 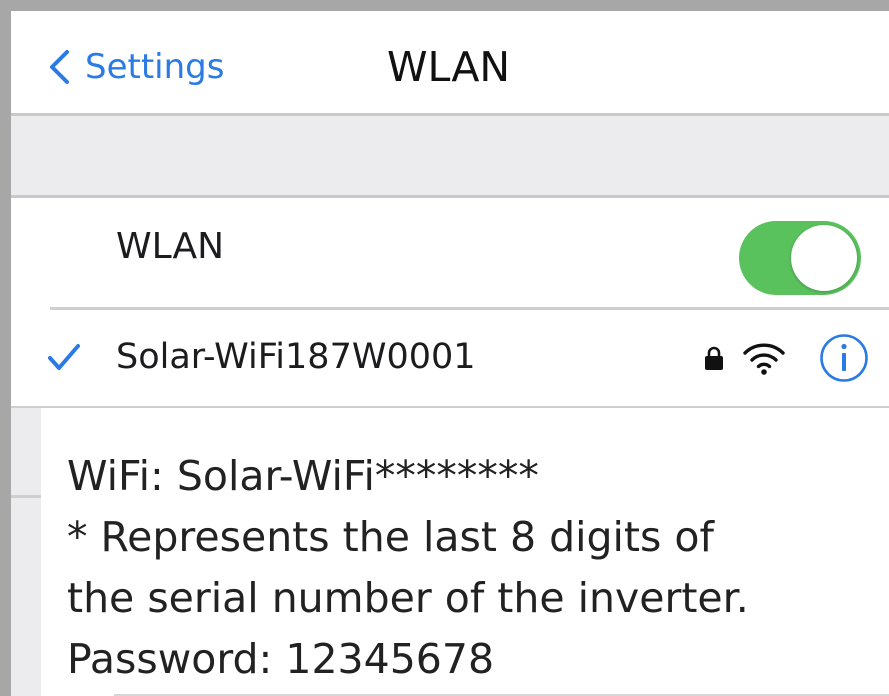 What do you see at coordinates (450, 157) in the screenshot?
I see `section-spacer` at bounding box center [450, 157].